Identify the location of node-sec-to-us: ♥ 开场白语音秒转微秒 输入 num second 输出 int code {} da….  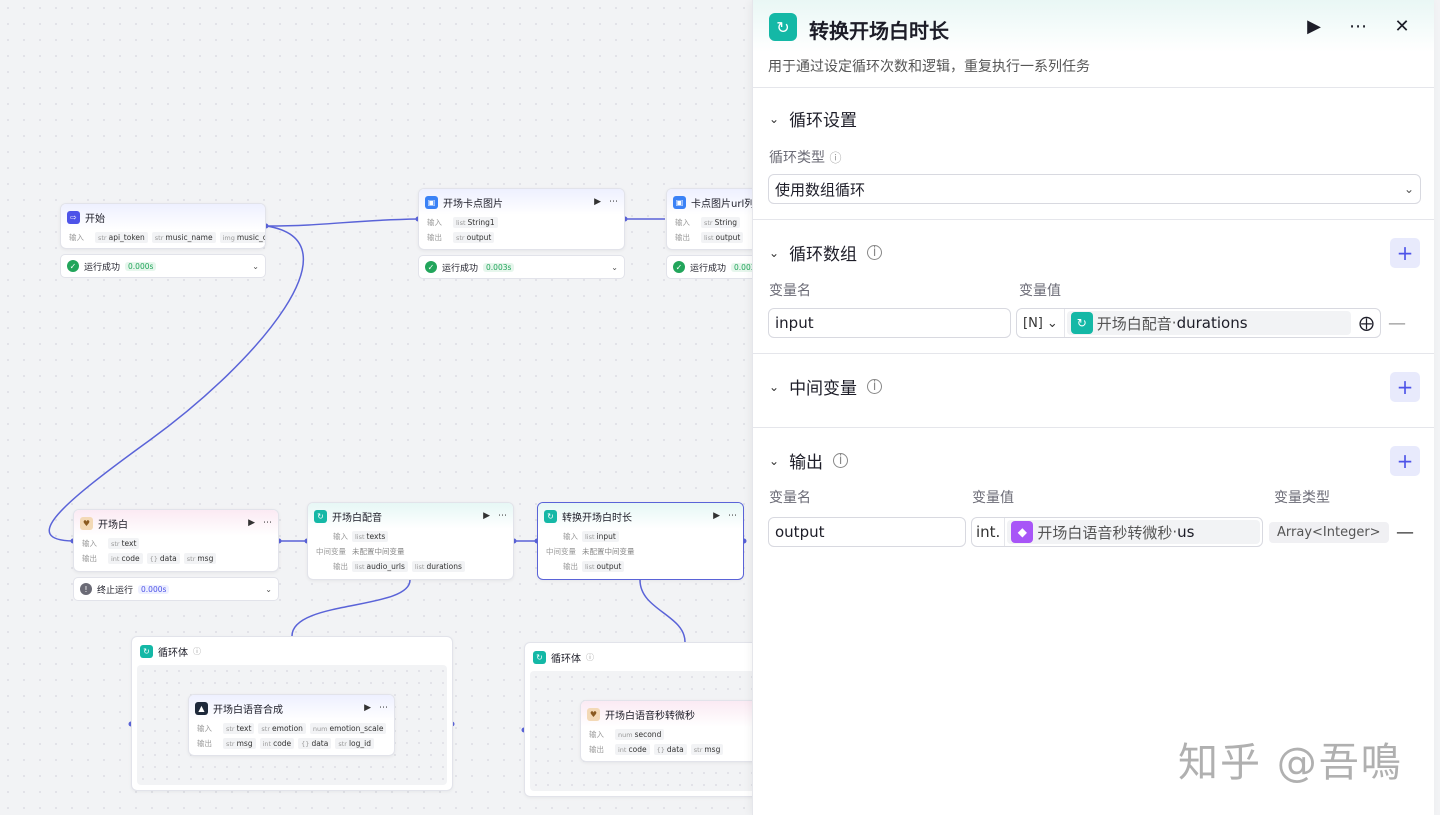
(677, 731).